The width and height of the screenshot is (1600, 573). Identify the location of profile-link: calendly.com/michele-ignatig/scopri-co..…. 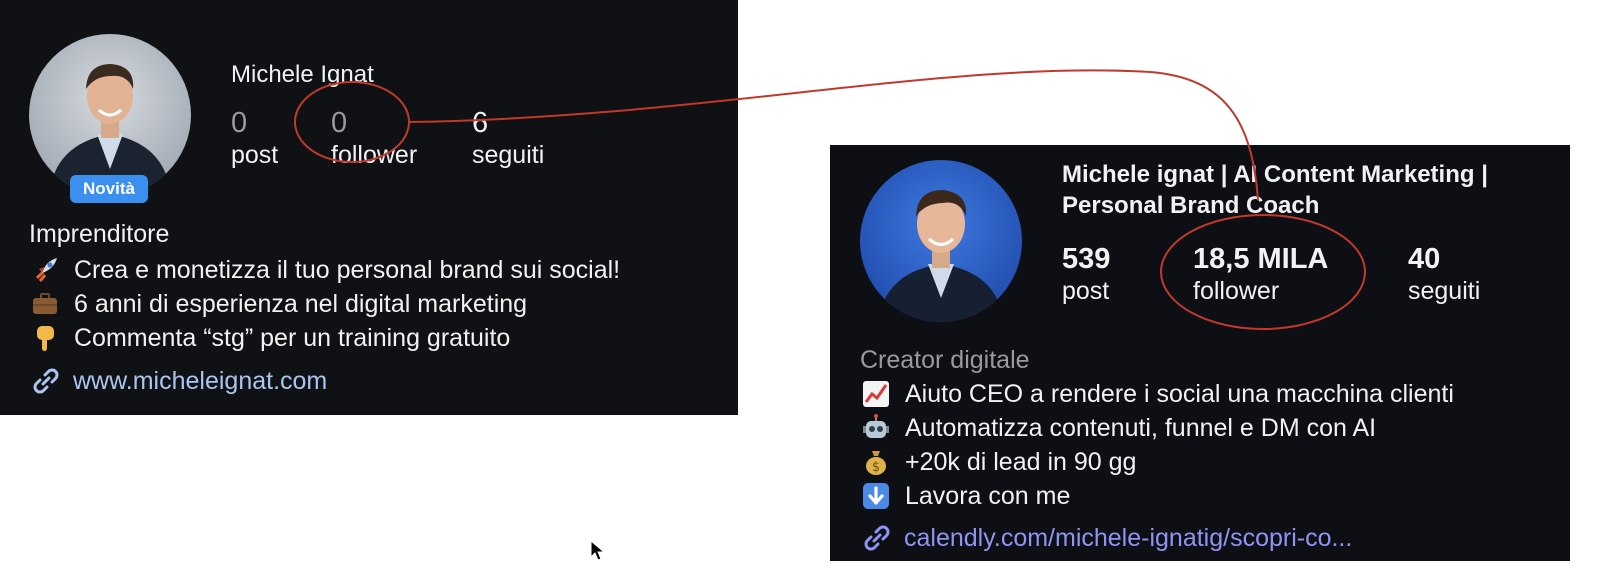
(1106, 538).